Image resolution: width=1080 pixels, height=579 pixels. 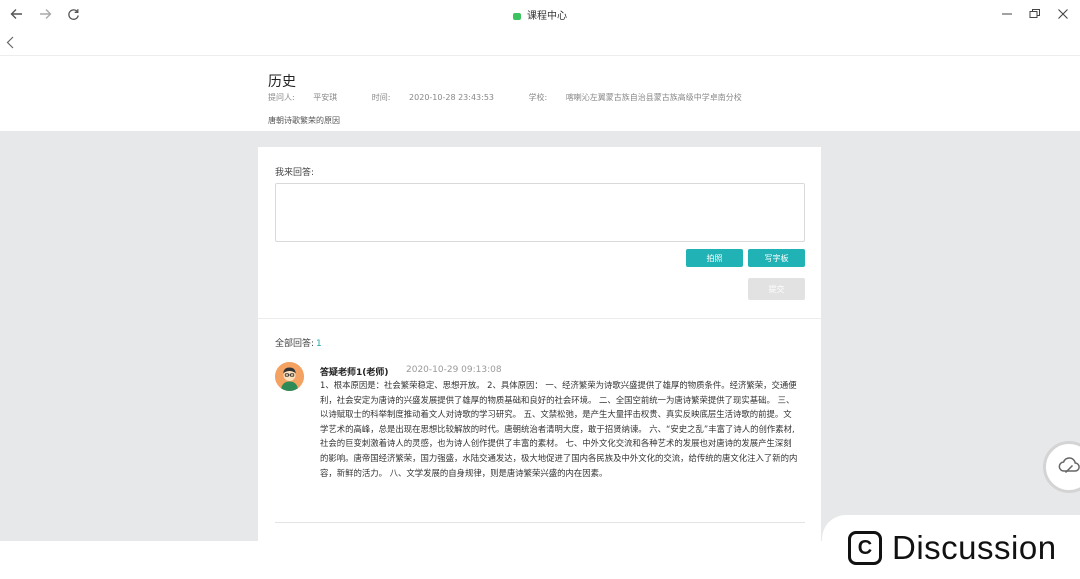 What do you see at coordinates (1063, 14) in the screenshot?
I see `close-icon` at bounding box center [1063, 14].